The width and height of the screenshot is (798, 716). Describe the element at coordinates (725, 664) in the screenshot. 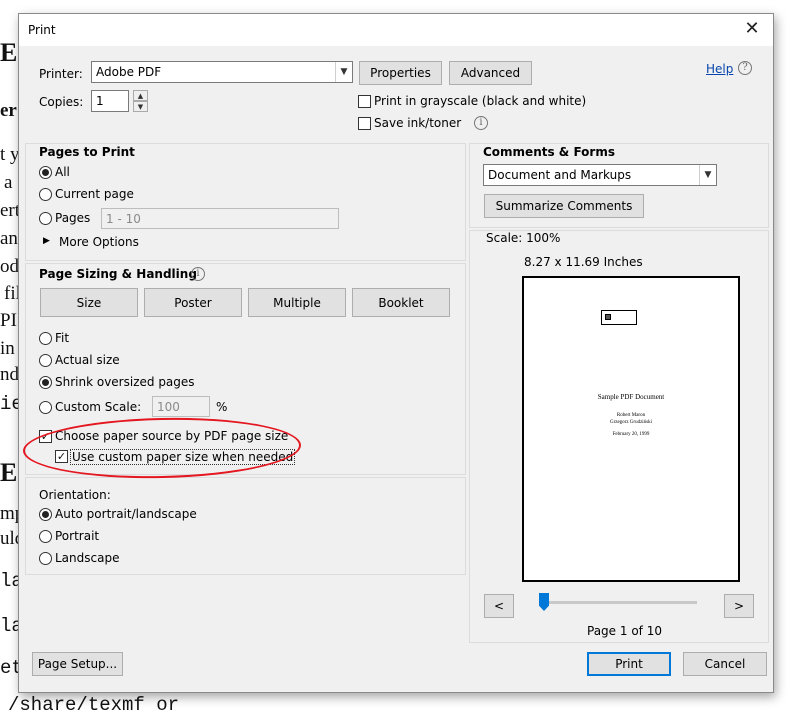

I see `cancel-button: Cancel` at that location.